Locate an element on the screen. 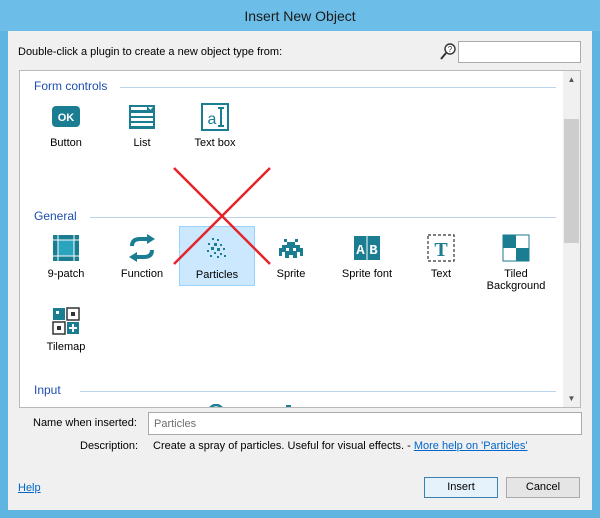 This screenshot has height=518, width=600. button-ok-icon: OK is located at coordinates (66, 116).